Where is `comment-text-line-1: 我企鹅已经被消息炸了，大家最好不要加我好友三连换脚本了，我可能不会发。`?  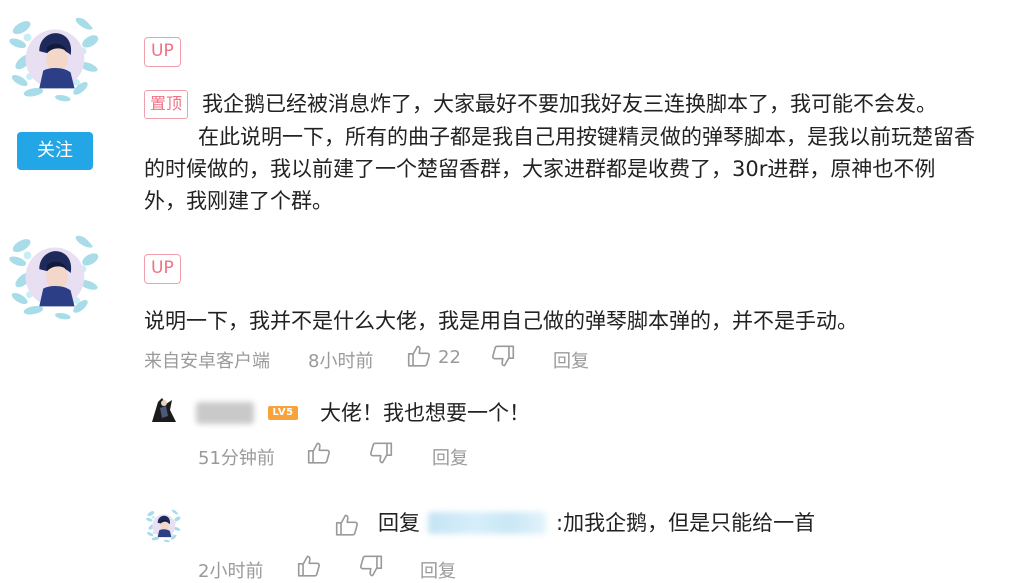 comment-text-line-1: 我企鹅已经被消息炸了，大家最好不要加我好友三连换脚本了，我可能不会发。 is located at coordinates (569, 104).